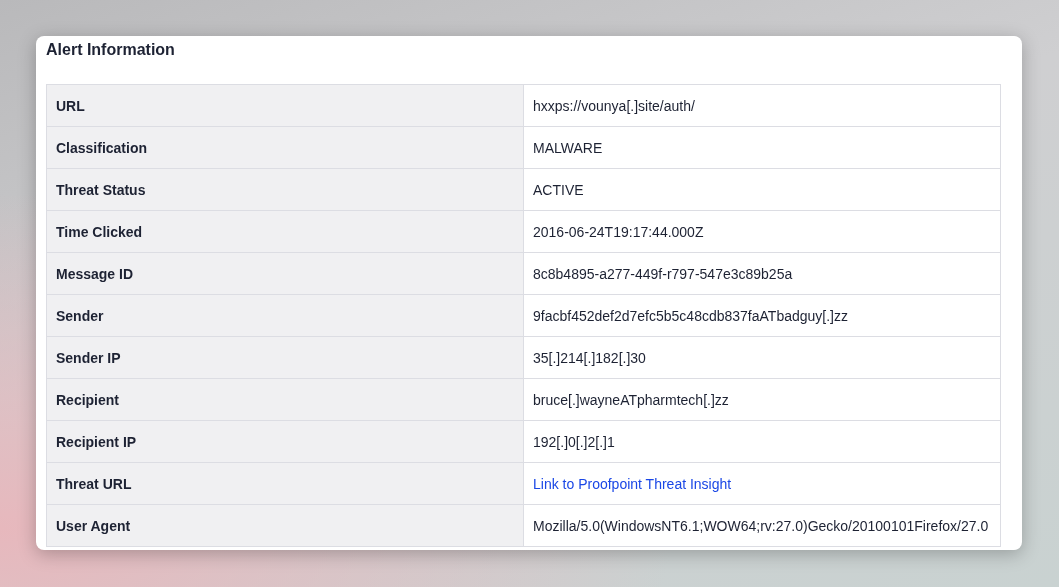 This screenshot has height=587, width=1059. I want to click on field-value-cell: 9facbf452def2d7efc5b5c48cdb837faATbadguy[.]zz, so click(762, 315).